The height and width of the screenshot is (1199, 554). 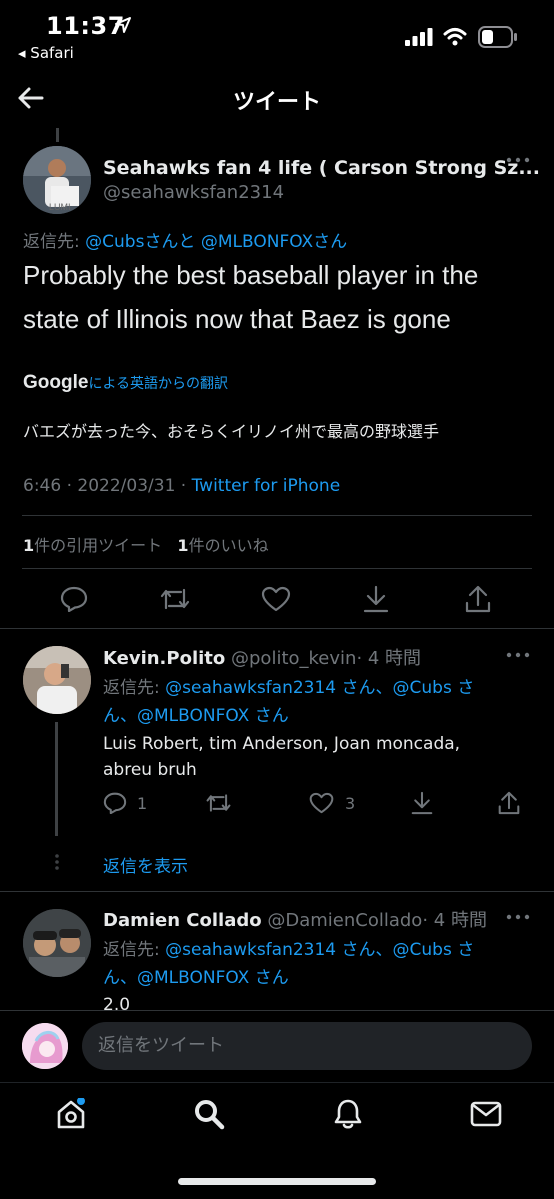 I want to click on tab-bar-divider, so click(x=277, y=1082).